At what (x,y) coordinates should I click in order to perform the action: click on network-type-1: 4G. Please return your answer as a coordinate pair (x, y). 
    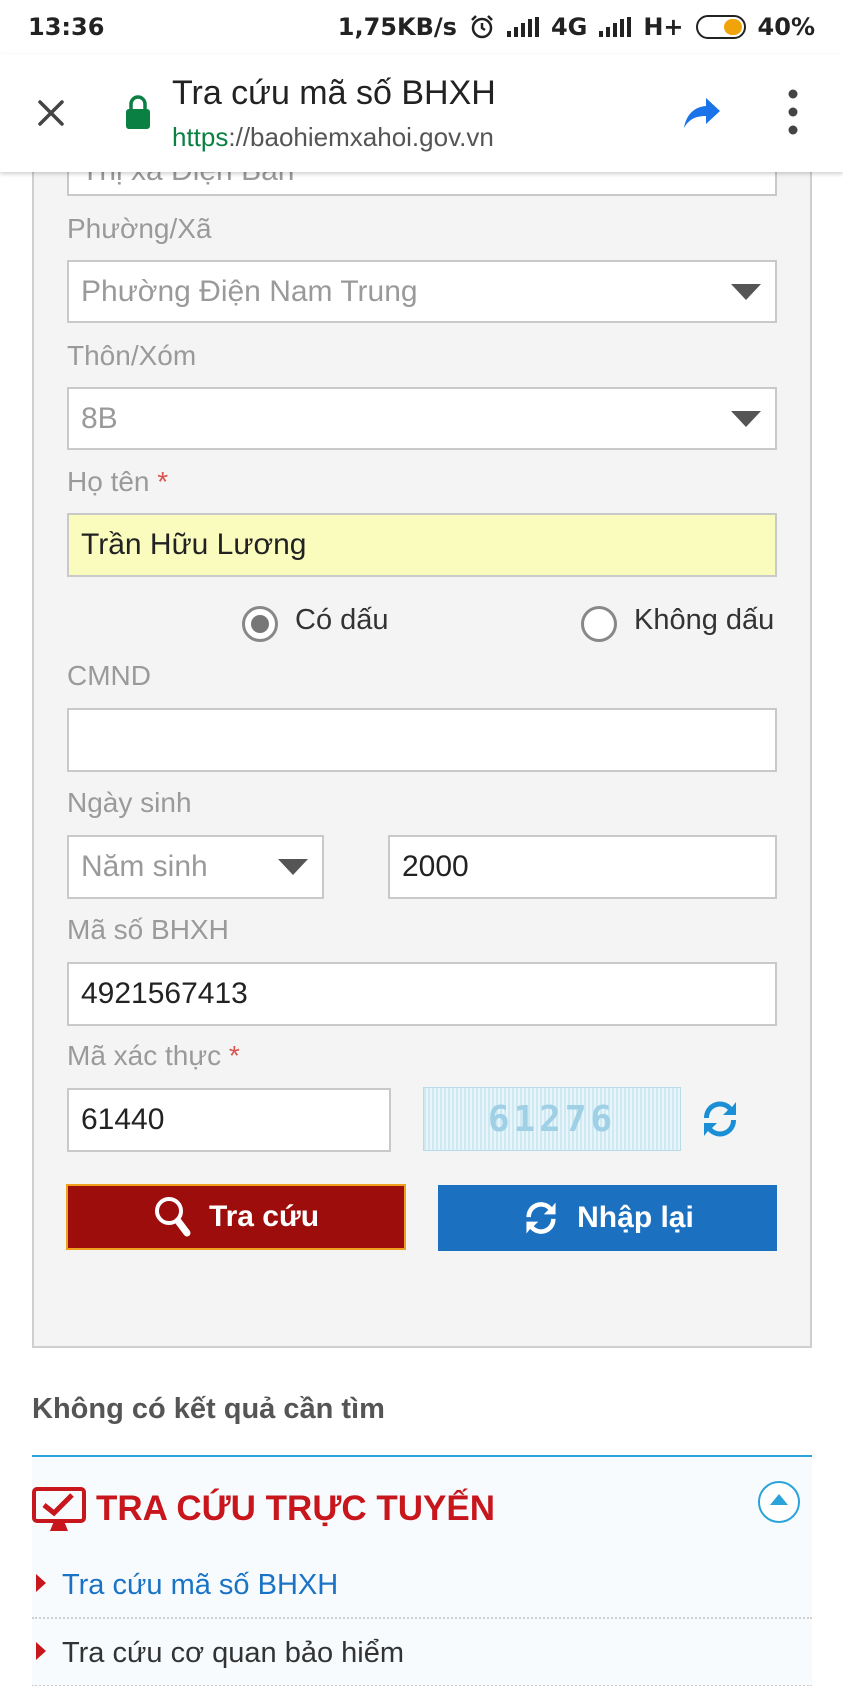
    Looking at the image, I should click on (569, 27).